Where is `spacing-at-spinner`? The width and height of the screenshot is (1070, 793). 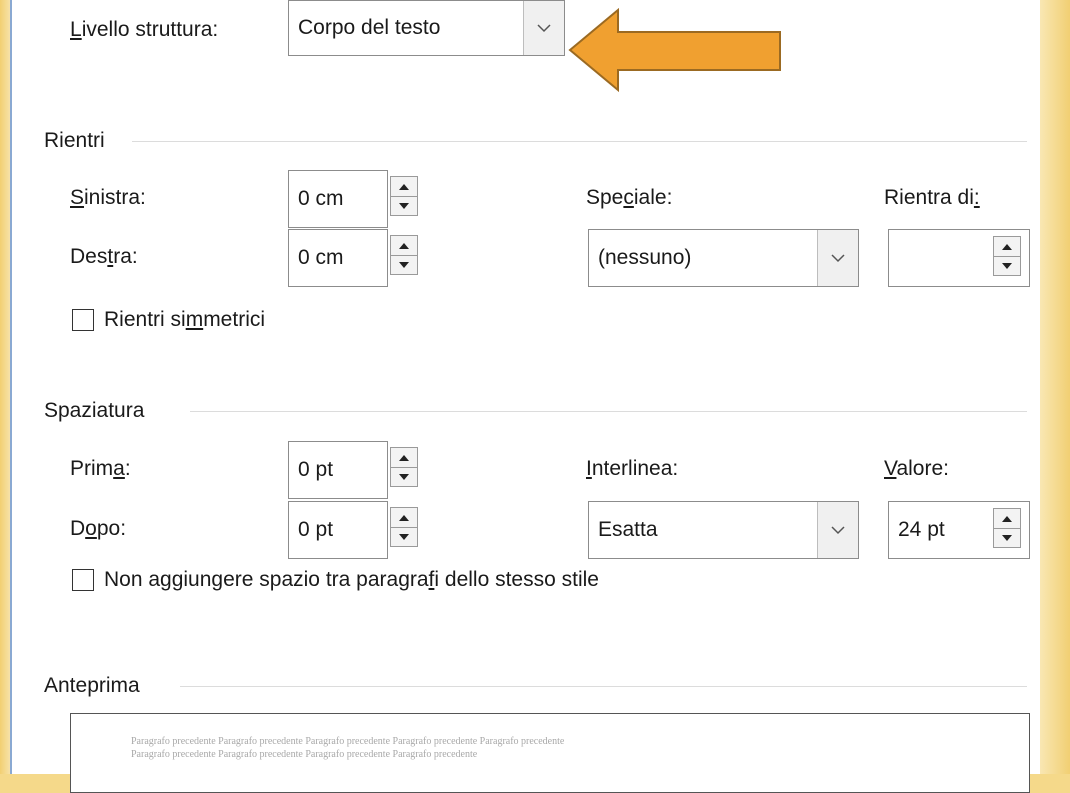
spacing-at-spinner is located at coordinates (1007, 528).